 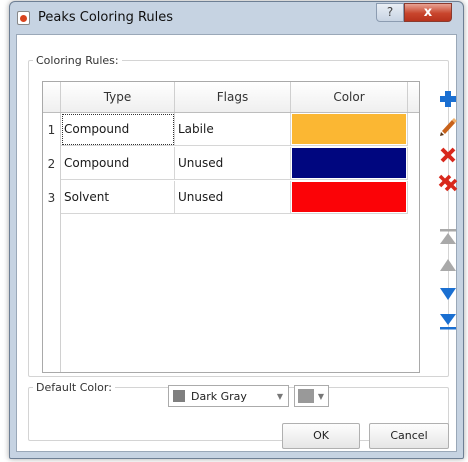 What do you see at coordinates (409, 436) in the screenshot?
I see `cancel-button: Cancel` at bounding box center [409, 436].